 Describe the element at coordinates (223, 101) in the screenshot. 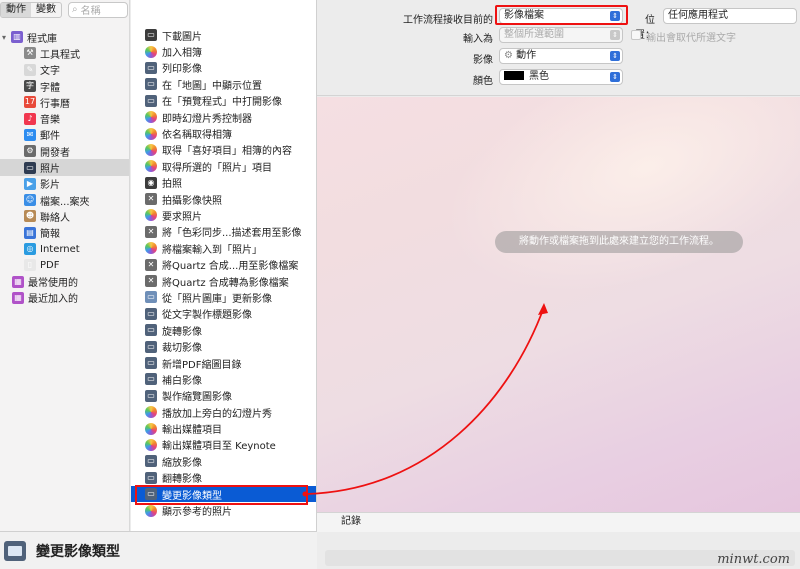

I see `action-item: ▭ 在「預覽程式」中打開影像` at that location.